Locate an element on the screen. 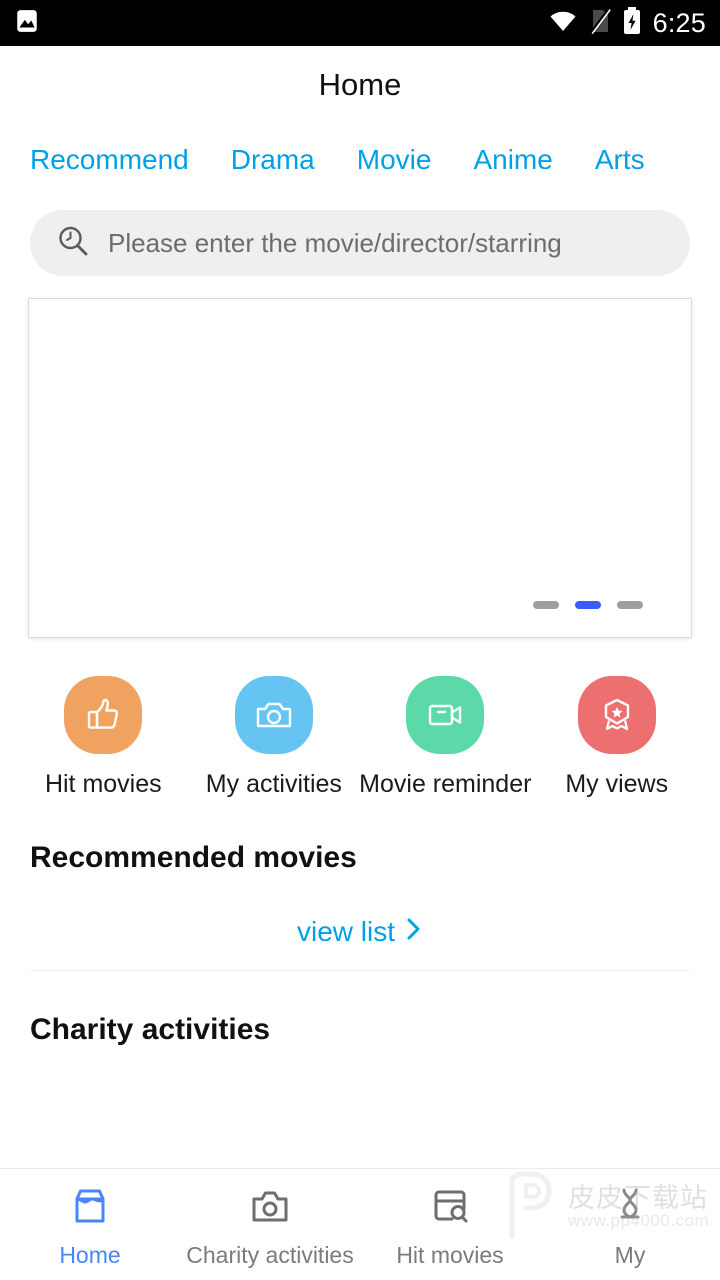  thumbs-up-icon is located at coordinates (103, 715).